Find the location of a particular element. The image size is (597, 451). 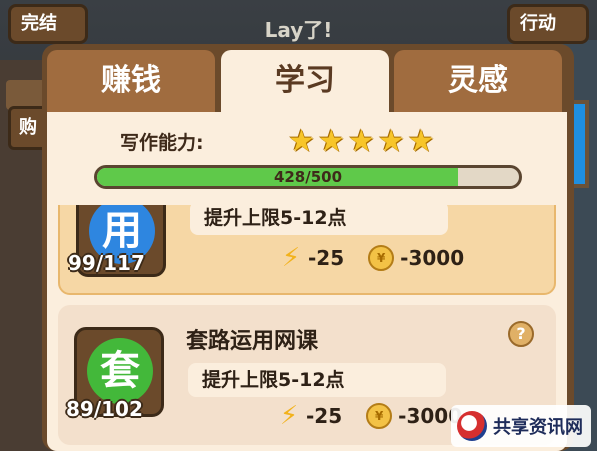

watermark-logo-icon is located at coordinates (472, 426).